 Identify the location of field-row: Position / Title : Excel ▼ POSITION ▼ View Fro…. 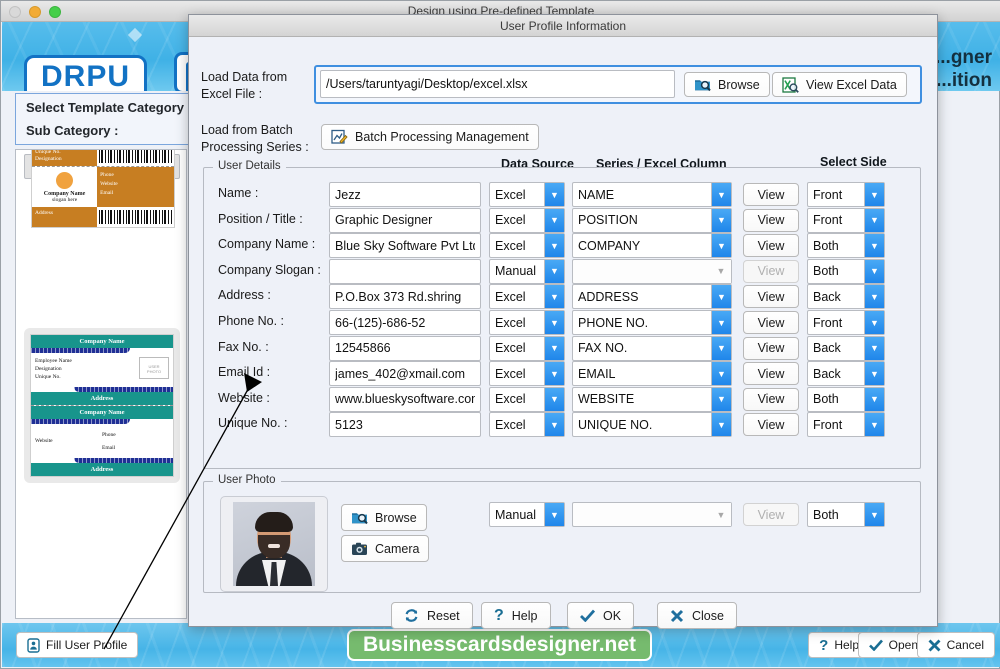
(562, 220).